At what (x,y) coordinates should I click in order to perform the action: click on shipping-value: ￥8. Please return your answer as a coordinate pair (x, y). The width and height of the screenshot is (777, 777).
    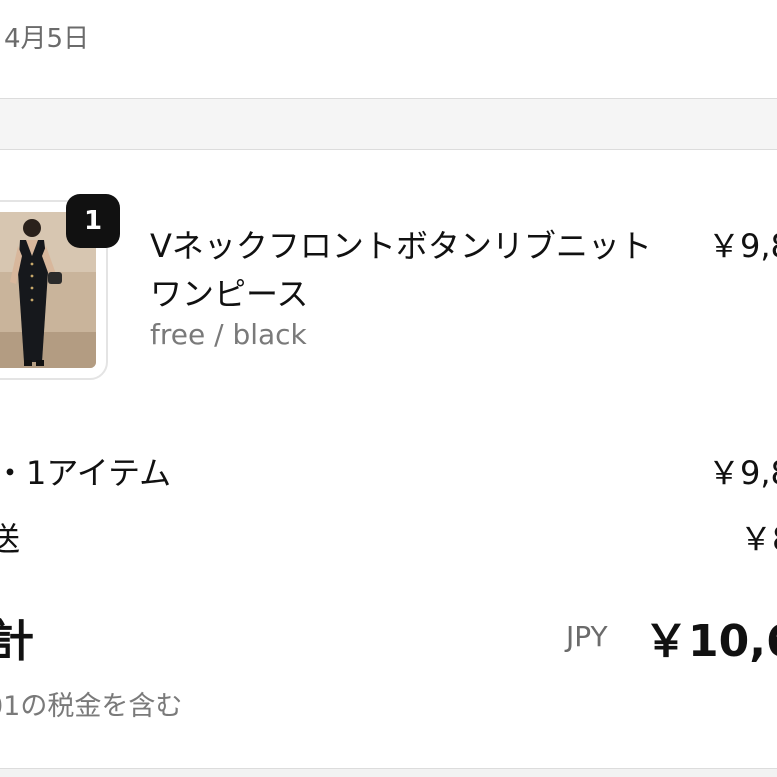
    Looking at the image, I should click on (758, 539).